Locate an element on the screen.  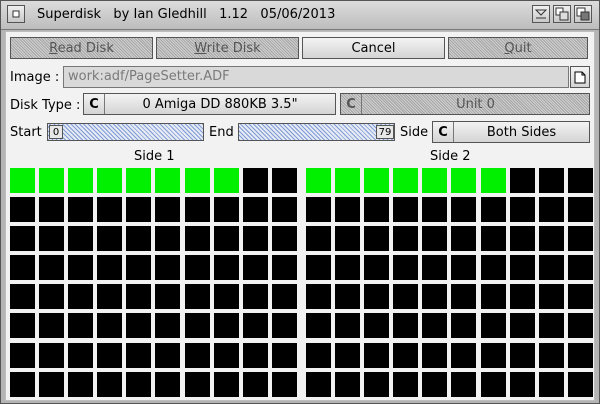
quit-button: Quit is located at coordinates (518, 48).